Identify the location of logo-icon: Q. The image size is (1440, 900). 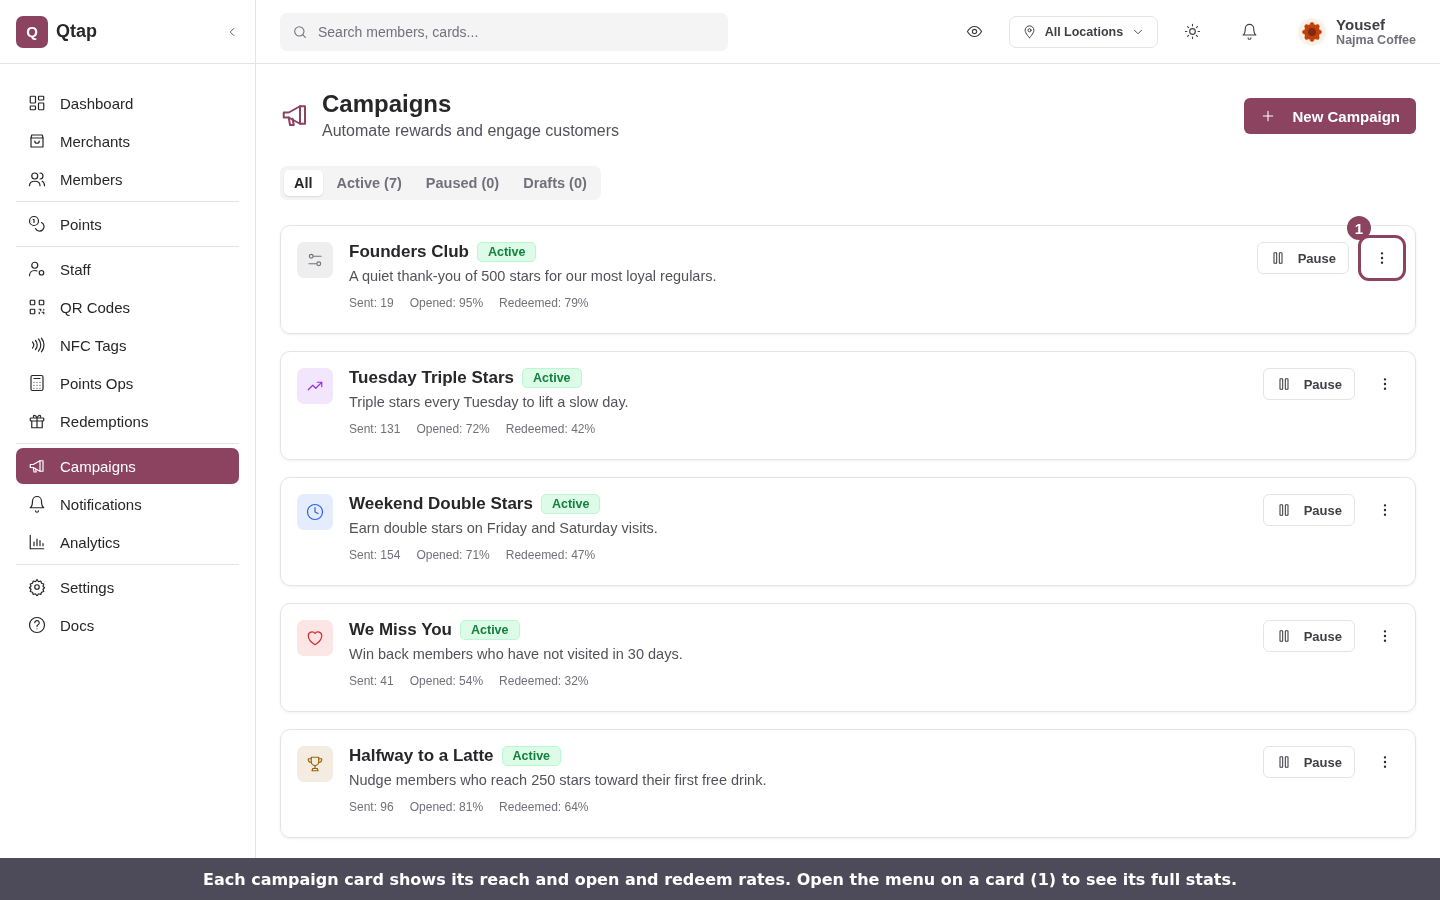
(32, 31).